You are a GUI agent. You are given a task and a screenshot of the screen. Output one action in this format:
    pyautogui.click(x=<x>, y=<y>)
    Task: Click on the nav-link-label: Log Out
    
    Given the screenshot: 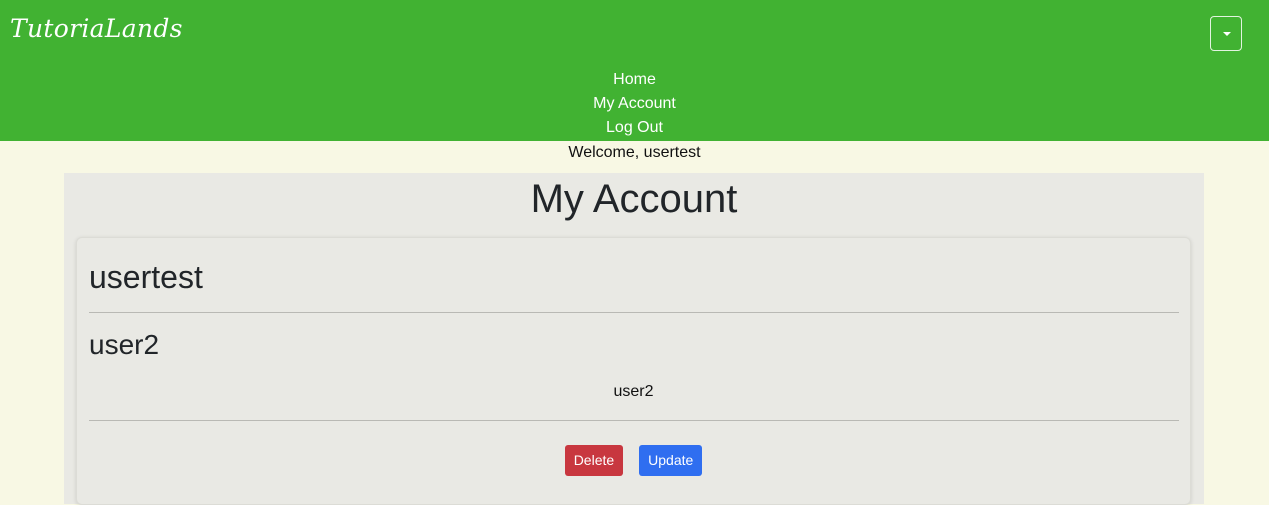 What is the action you would take?
    pyautogui.click(x=634, y=127)
    